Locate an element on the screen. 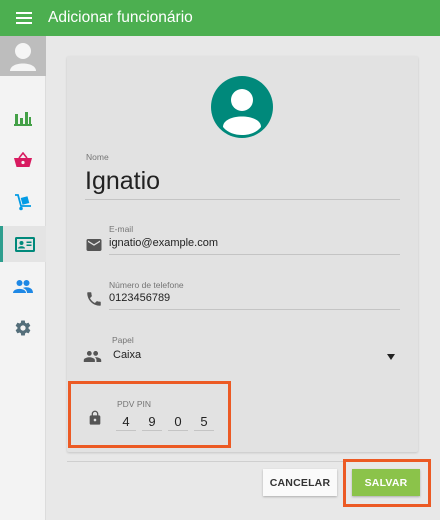  sidebar-item-employees is located at coordinates (23, 244).